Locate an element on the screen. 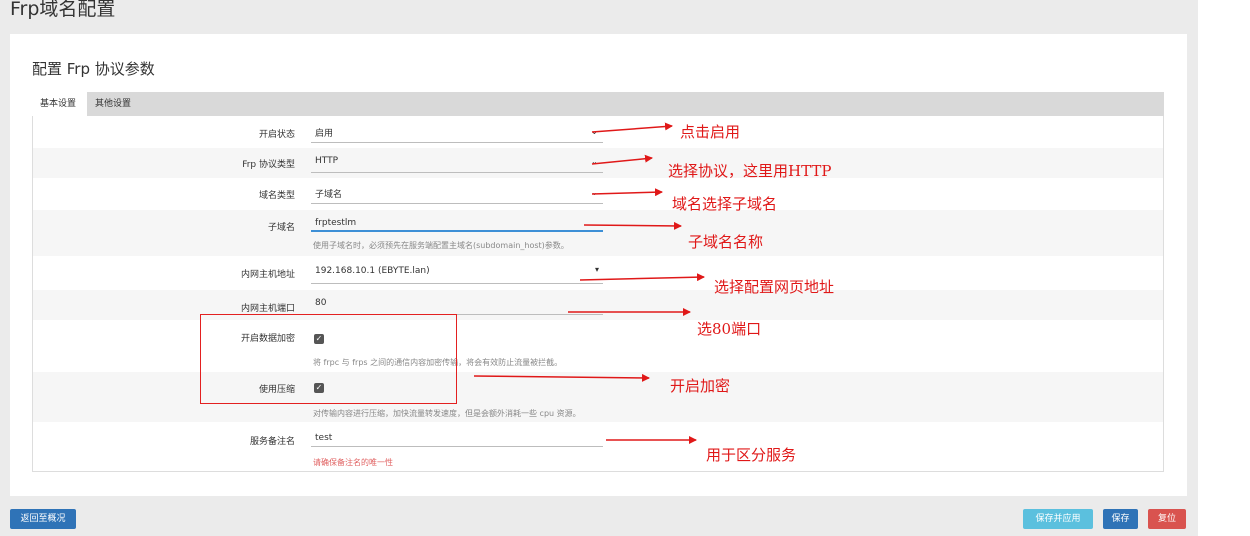  annotation-5: 选择配置网页地址 is located at coordinates (774, 287).